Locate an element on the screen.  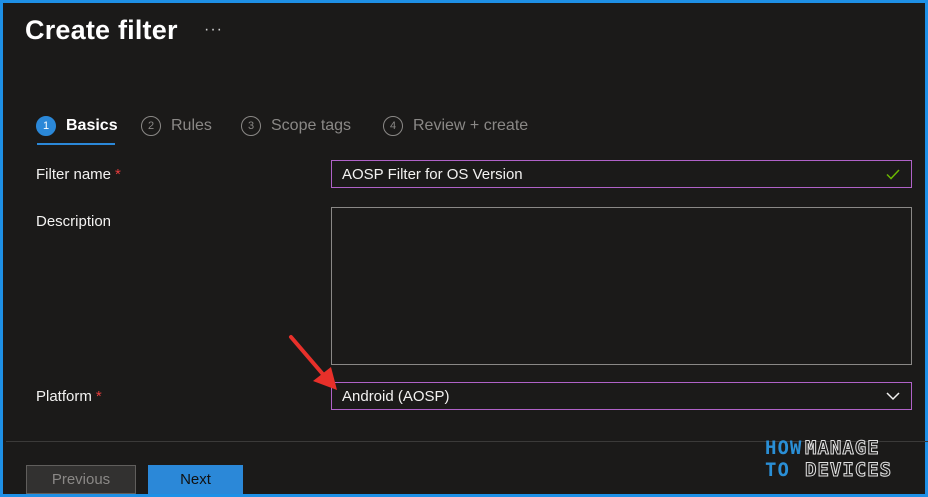
more-options-button: ··· is located at coordinates (213, 30).